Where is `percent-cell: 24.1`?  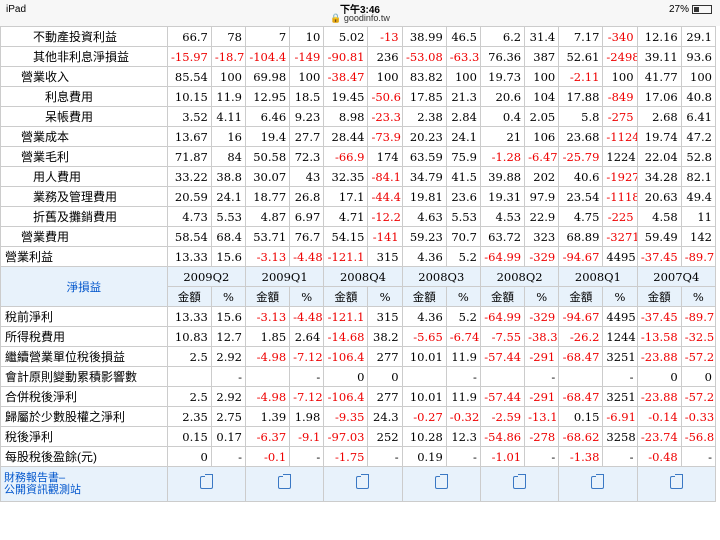
percent-cell: 24.1 is located at coordinates (463, 136).